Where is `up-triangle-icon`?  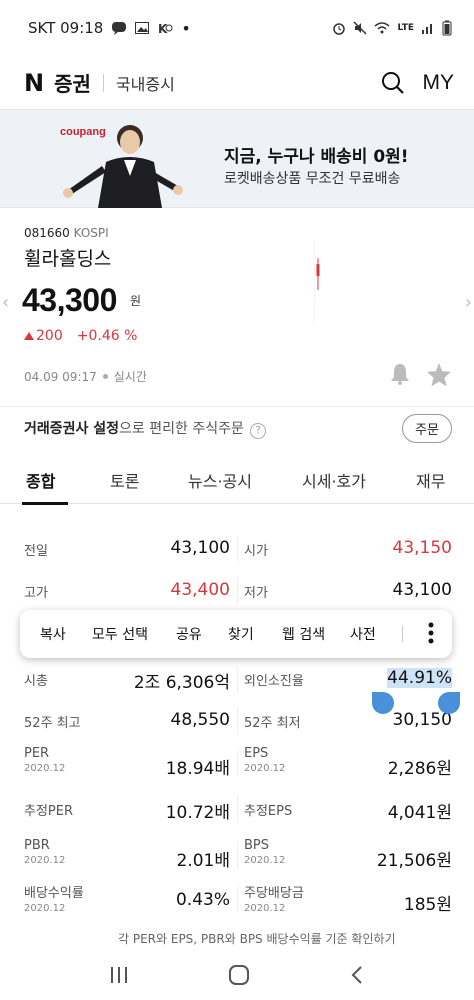 up-triangle-icon is located at coordinates (29, 336).